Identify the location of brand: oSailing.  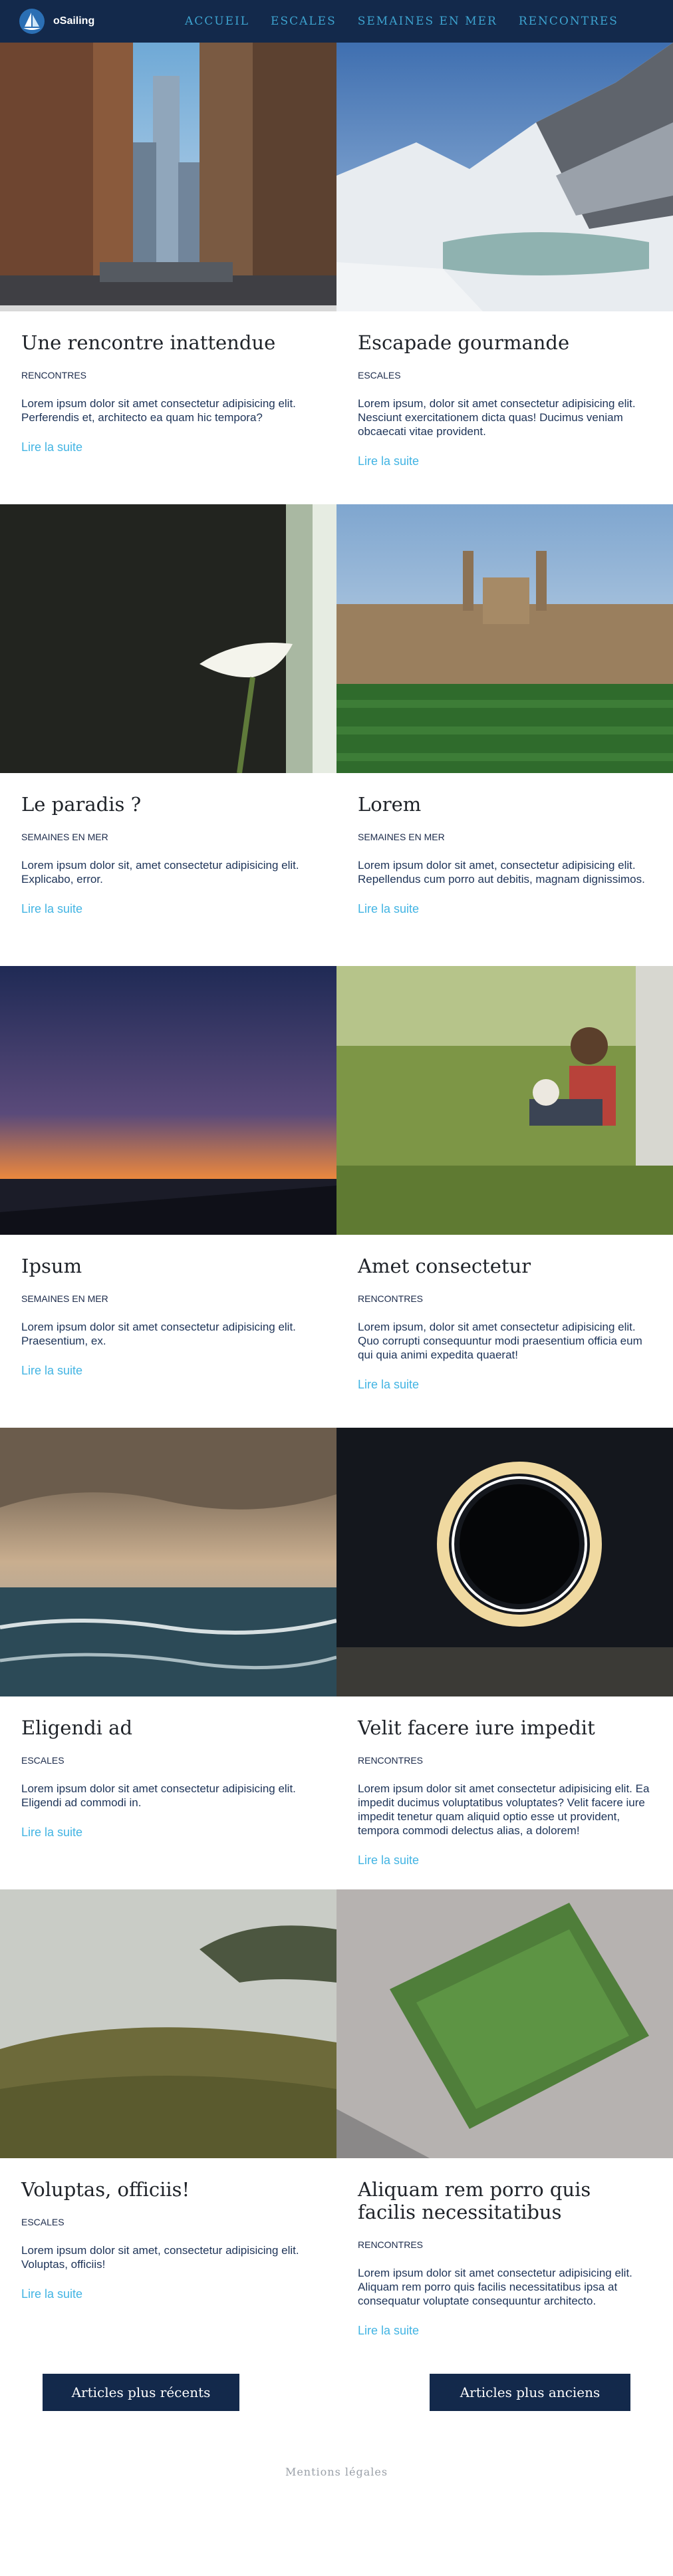
(57, 21).